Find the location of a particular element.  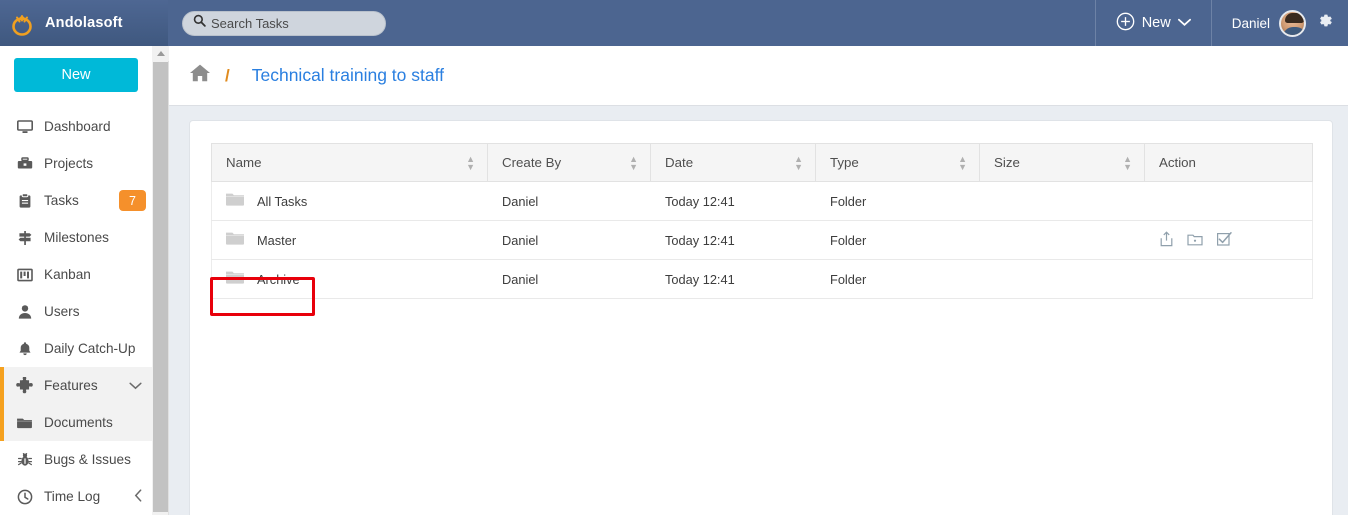

sidebar-item-tasks: Tasks 7 is located at coordinates (76, 200).